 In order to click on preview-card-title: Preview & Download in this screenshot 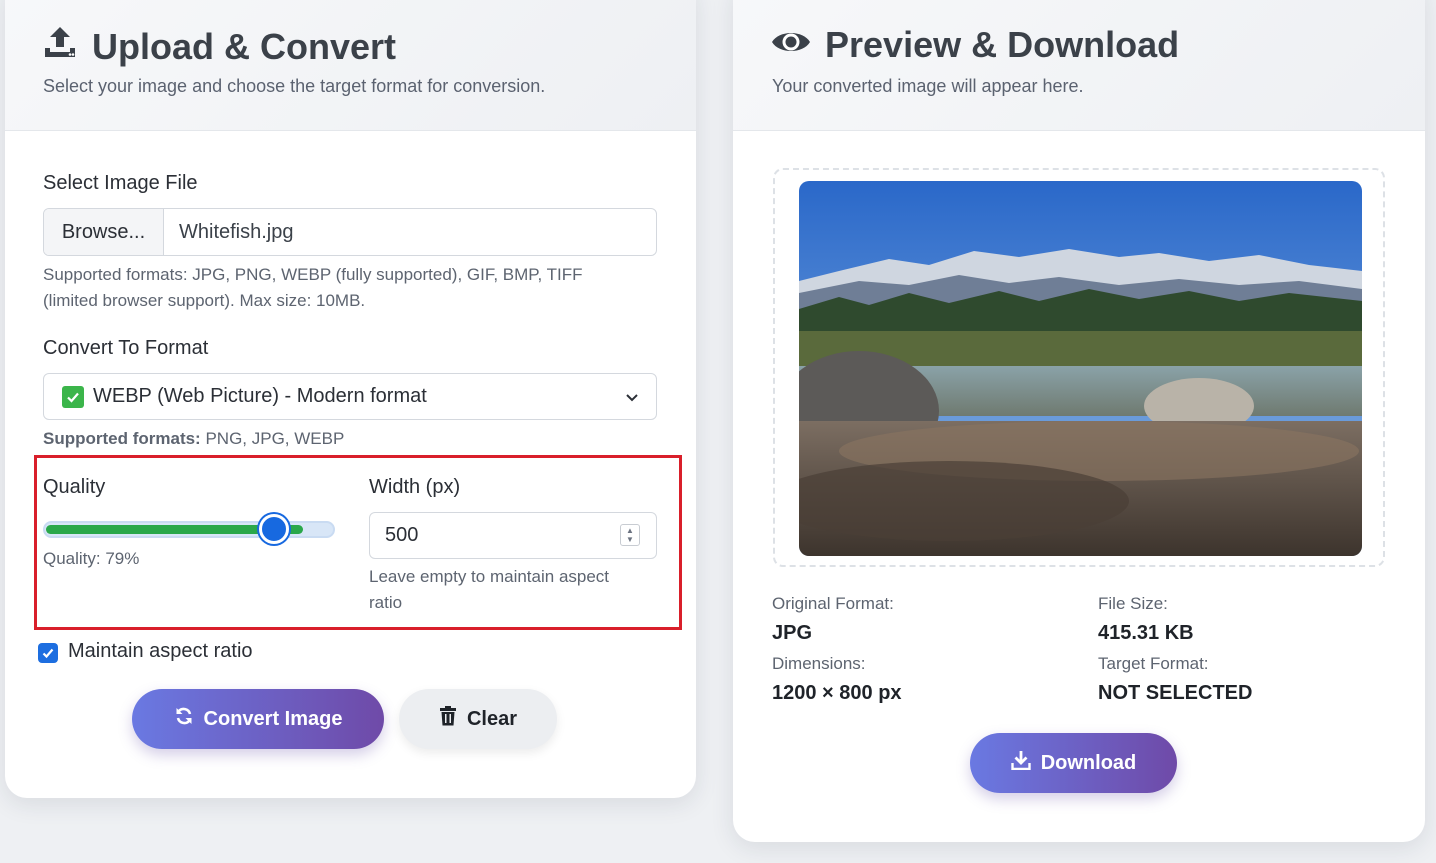, I will do `click(975, 45)`.